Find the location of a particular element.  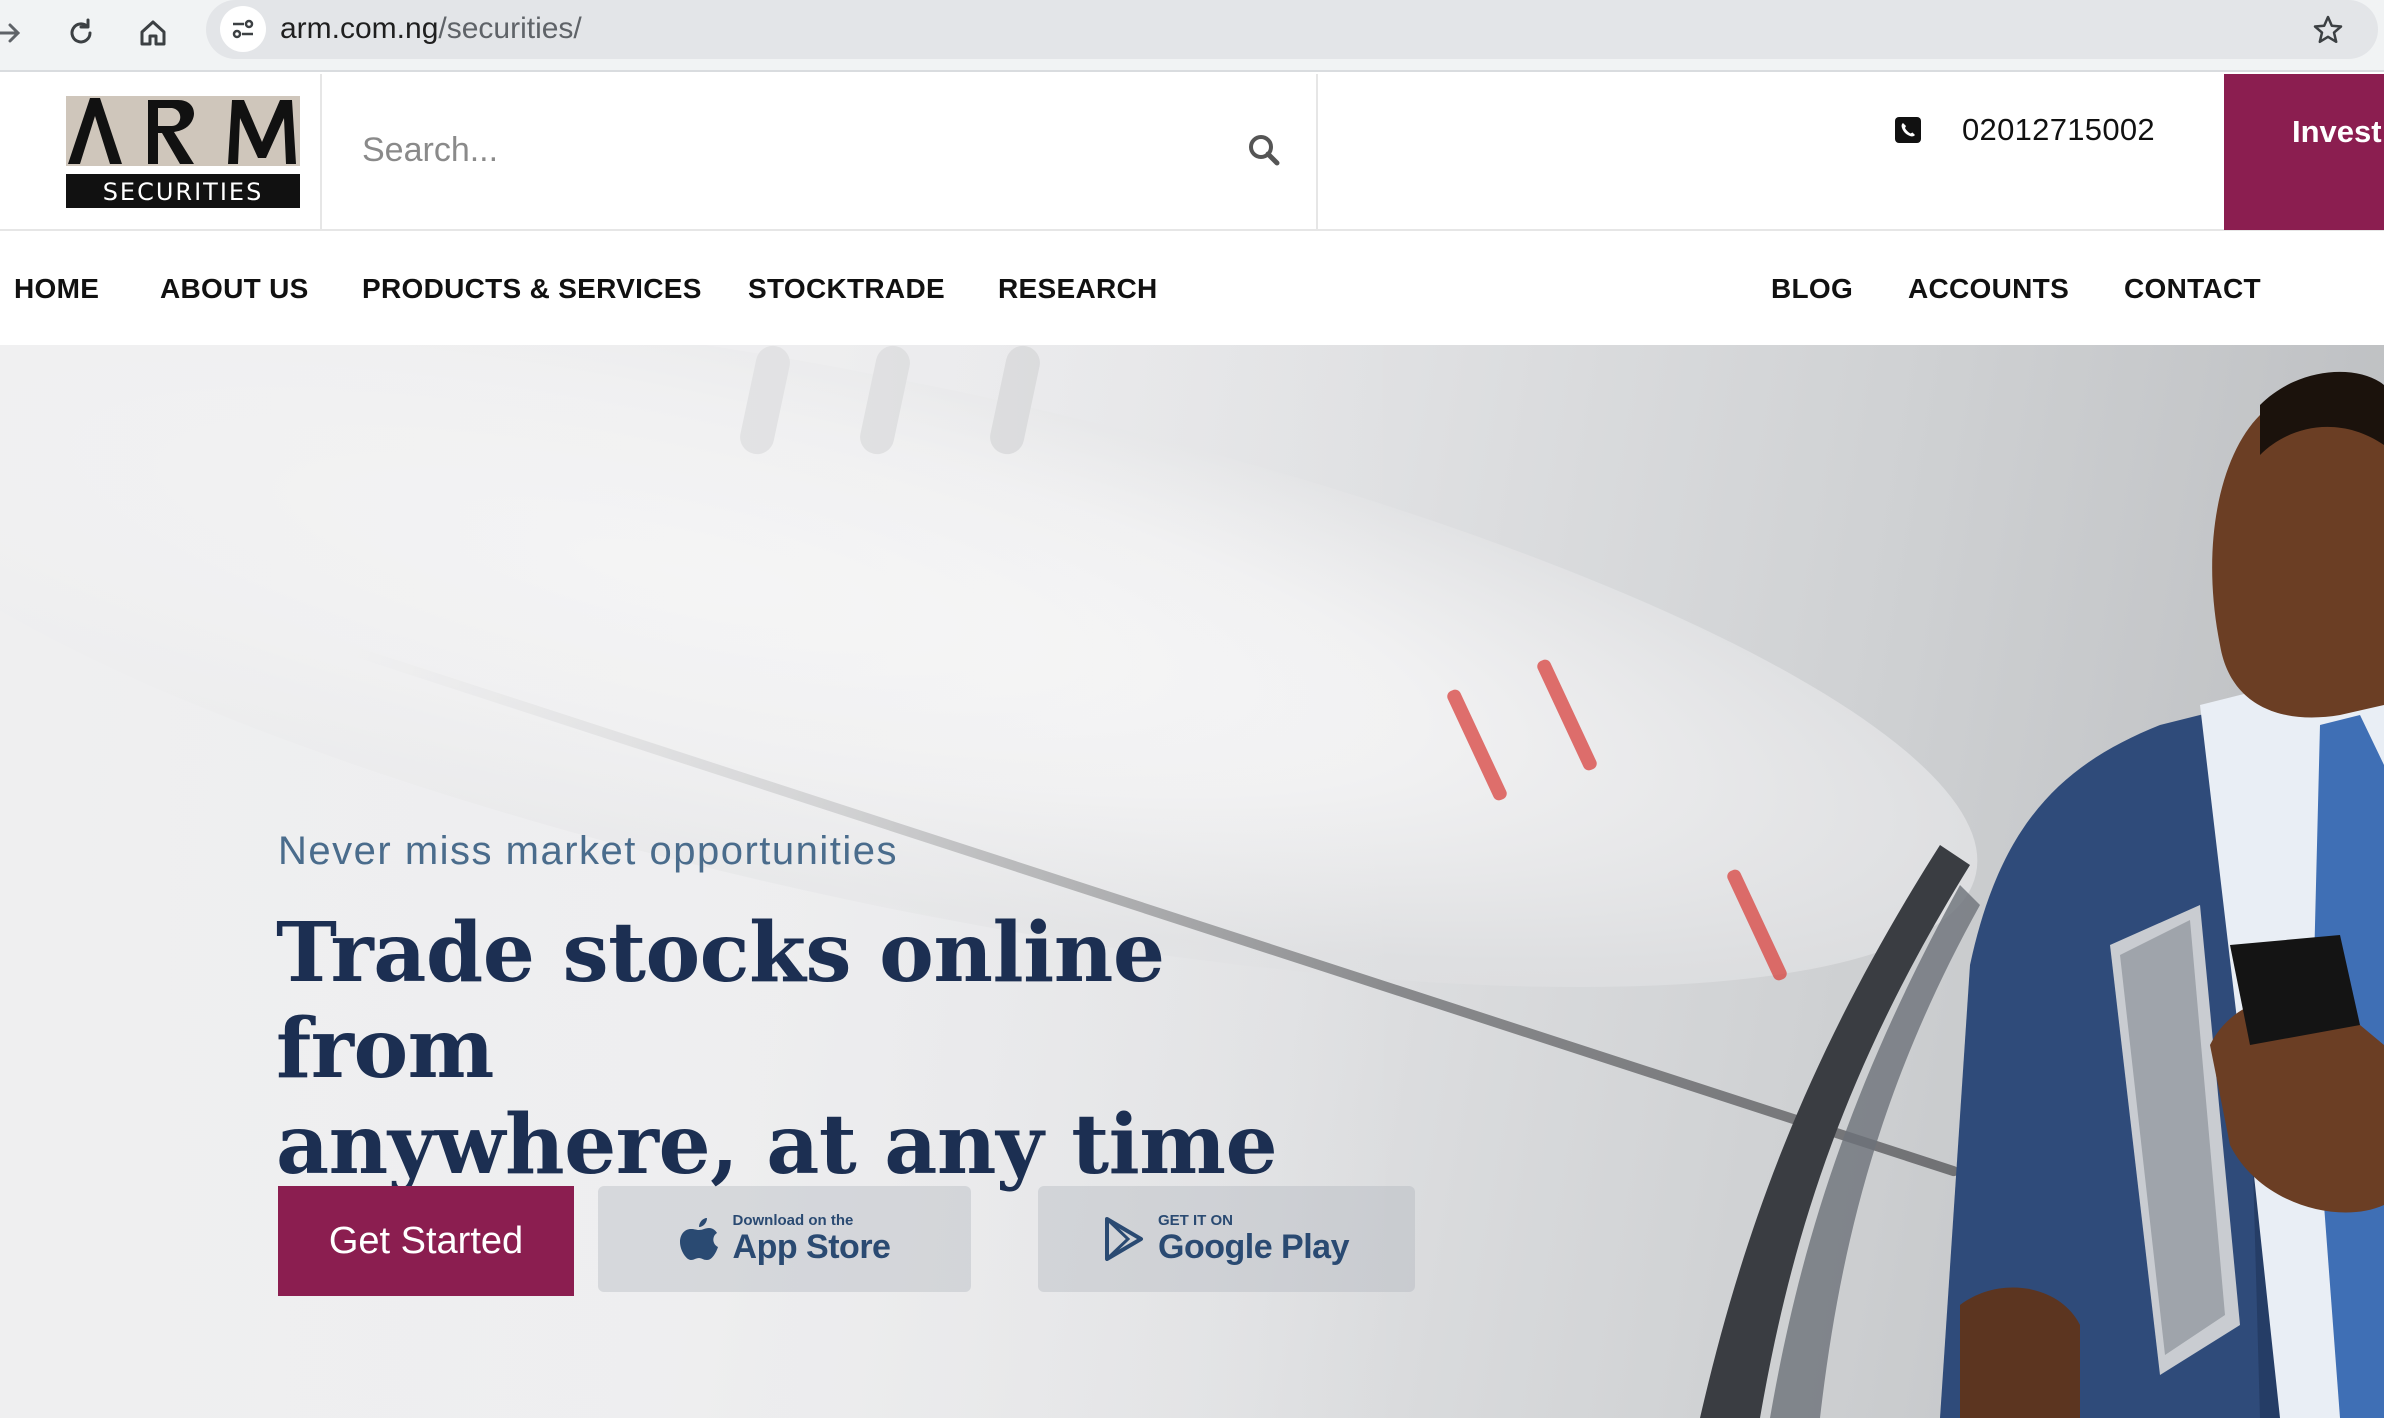

url-path: /securities/ is located at coordinates (510, 28).